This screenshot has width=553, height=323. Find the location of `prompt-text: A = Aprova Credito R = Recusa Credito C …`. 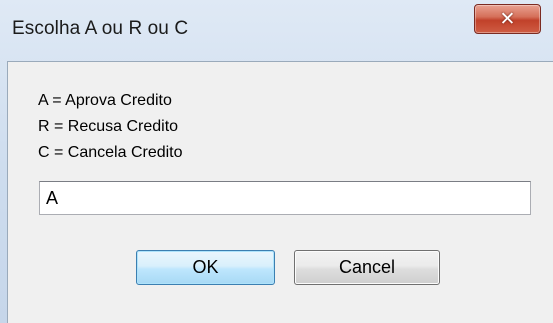

prompt-text: A = Aprova Credito R = Recusa Credito C … is located at coordinates (110, 127).